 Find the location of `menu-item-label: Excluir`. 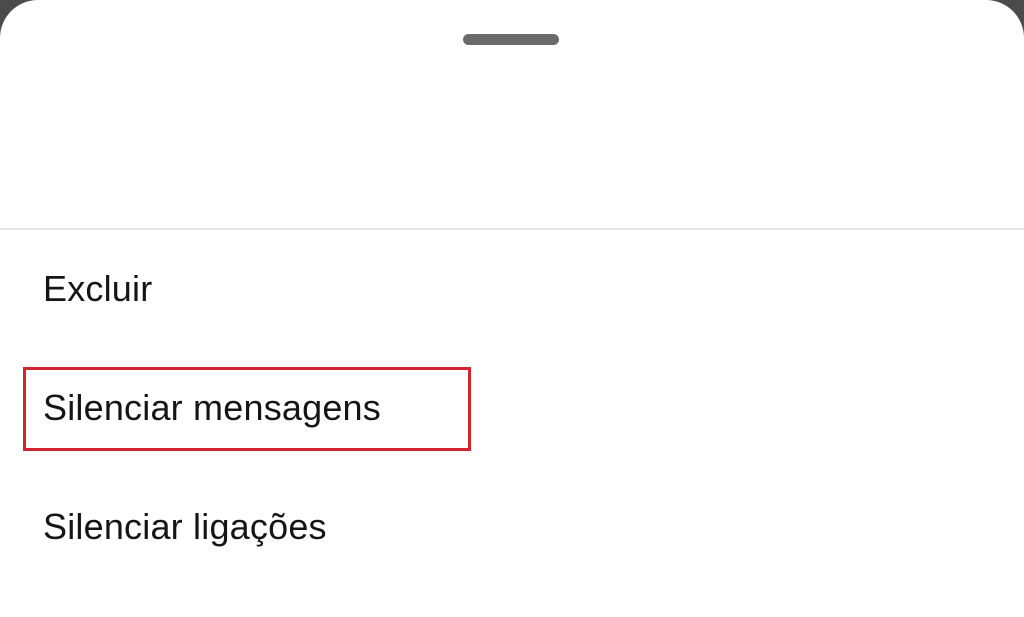

menu-item-label: Excluir is located at coordinates (98, 288).